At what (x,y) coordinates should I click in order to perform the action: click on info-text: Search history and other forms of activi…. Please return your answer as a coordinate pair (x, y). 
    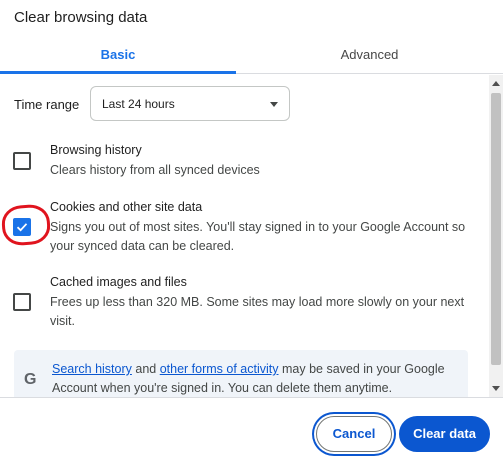
    Looking at the image, I should click on (254, 378).